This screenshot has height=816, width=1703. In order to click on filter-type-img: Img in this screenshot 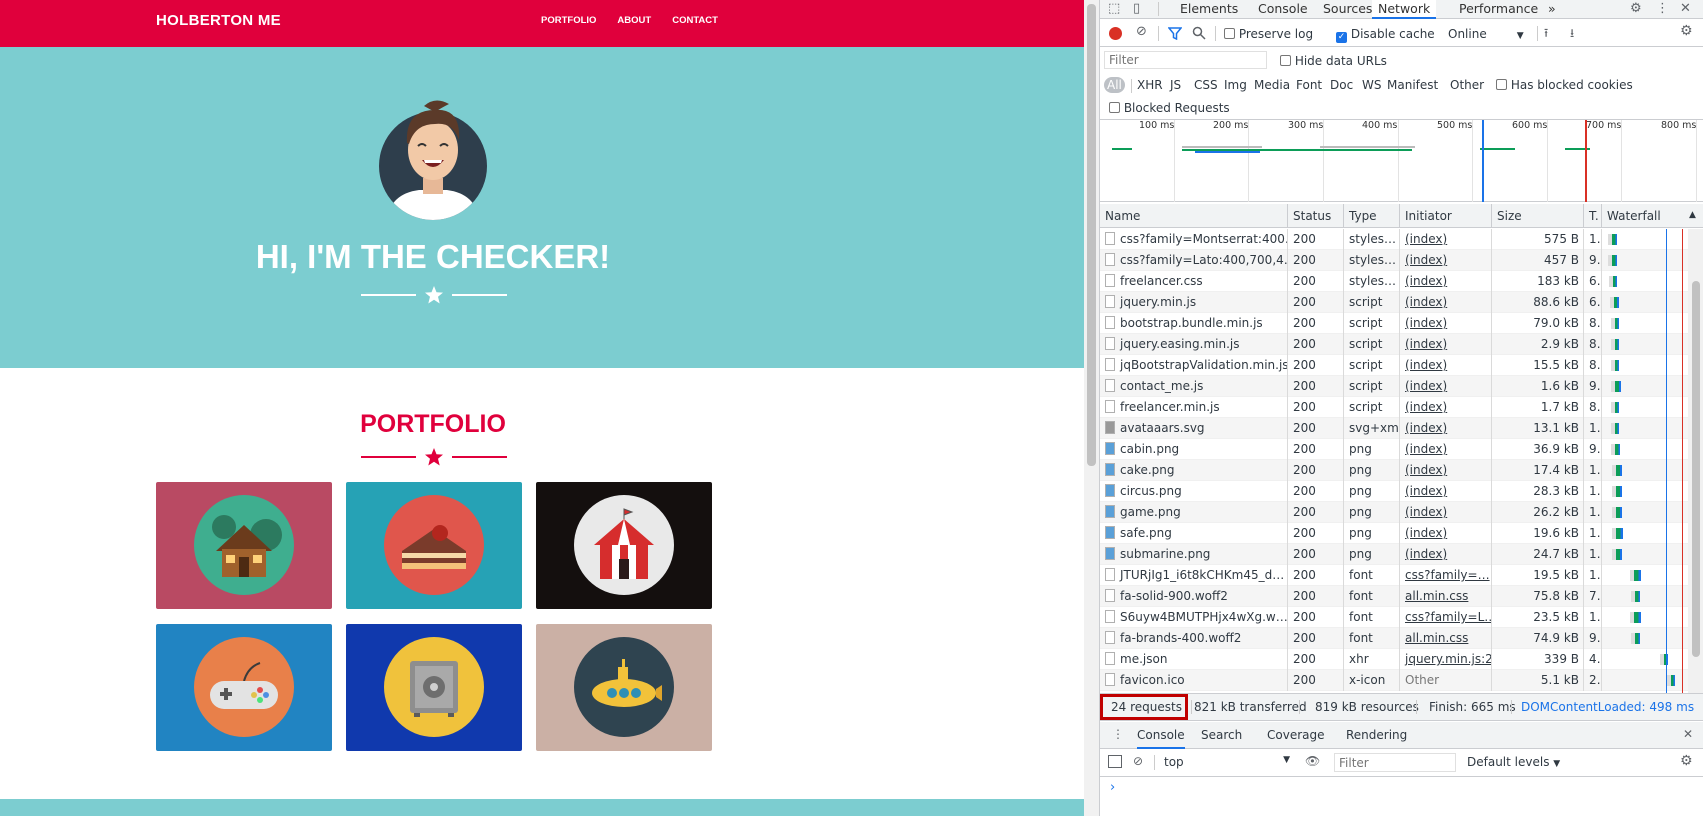, I will do `click(1235, 85)`.